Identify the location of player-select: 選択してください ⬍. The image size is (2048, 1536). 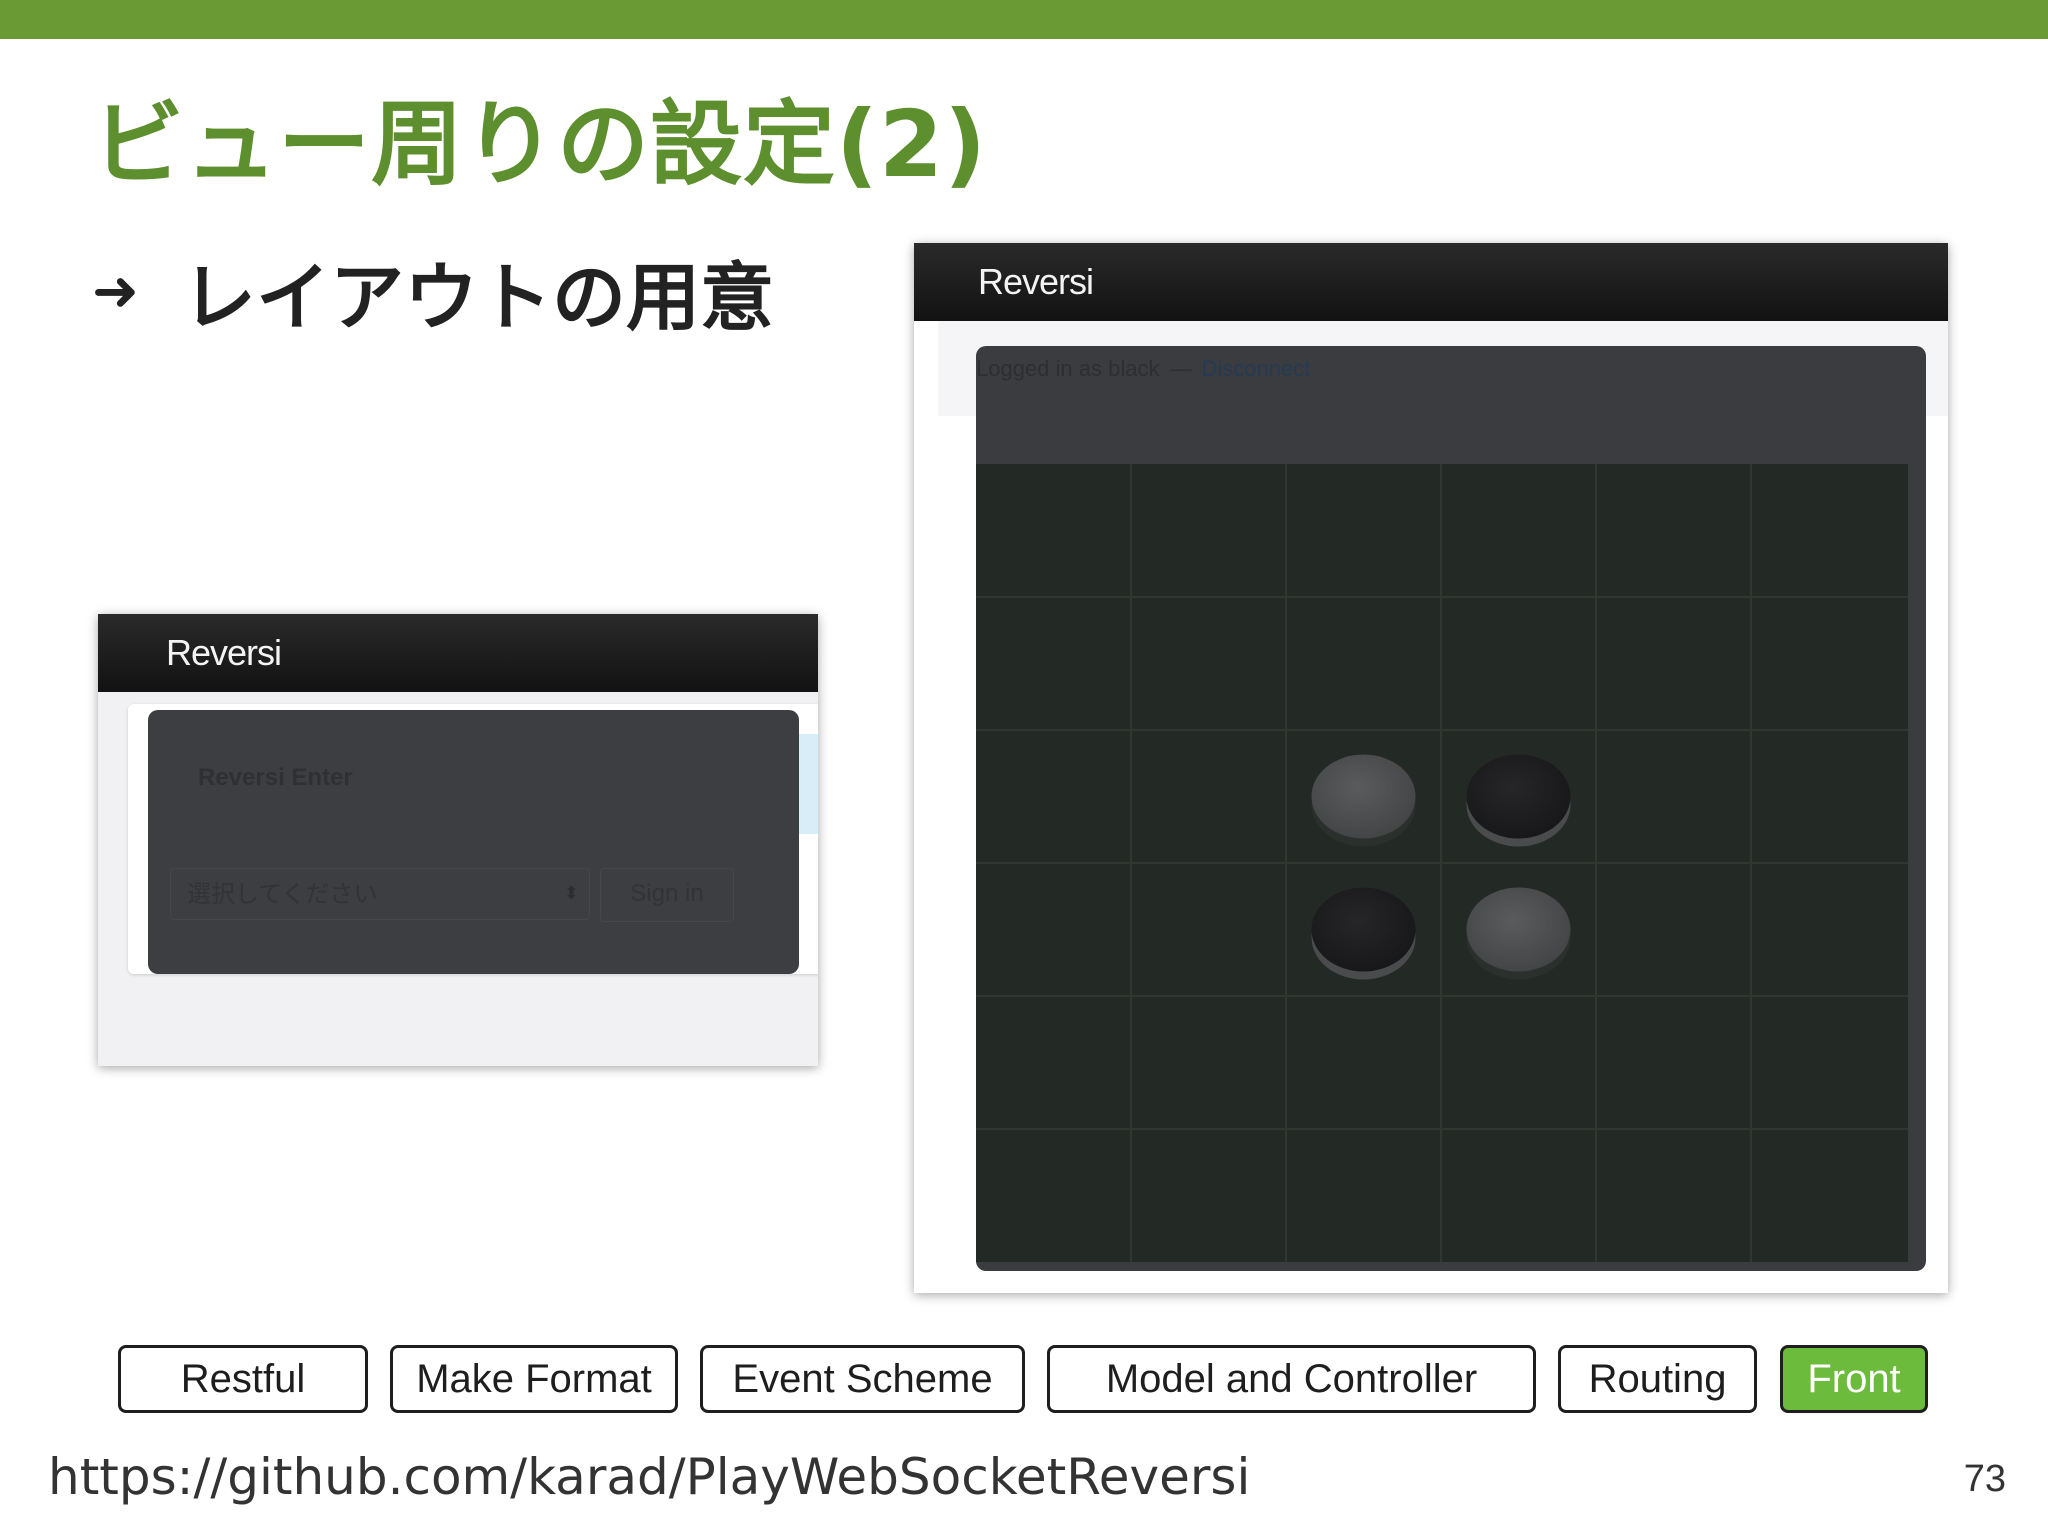
(380, 894).